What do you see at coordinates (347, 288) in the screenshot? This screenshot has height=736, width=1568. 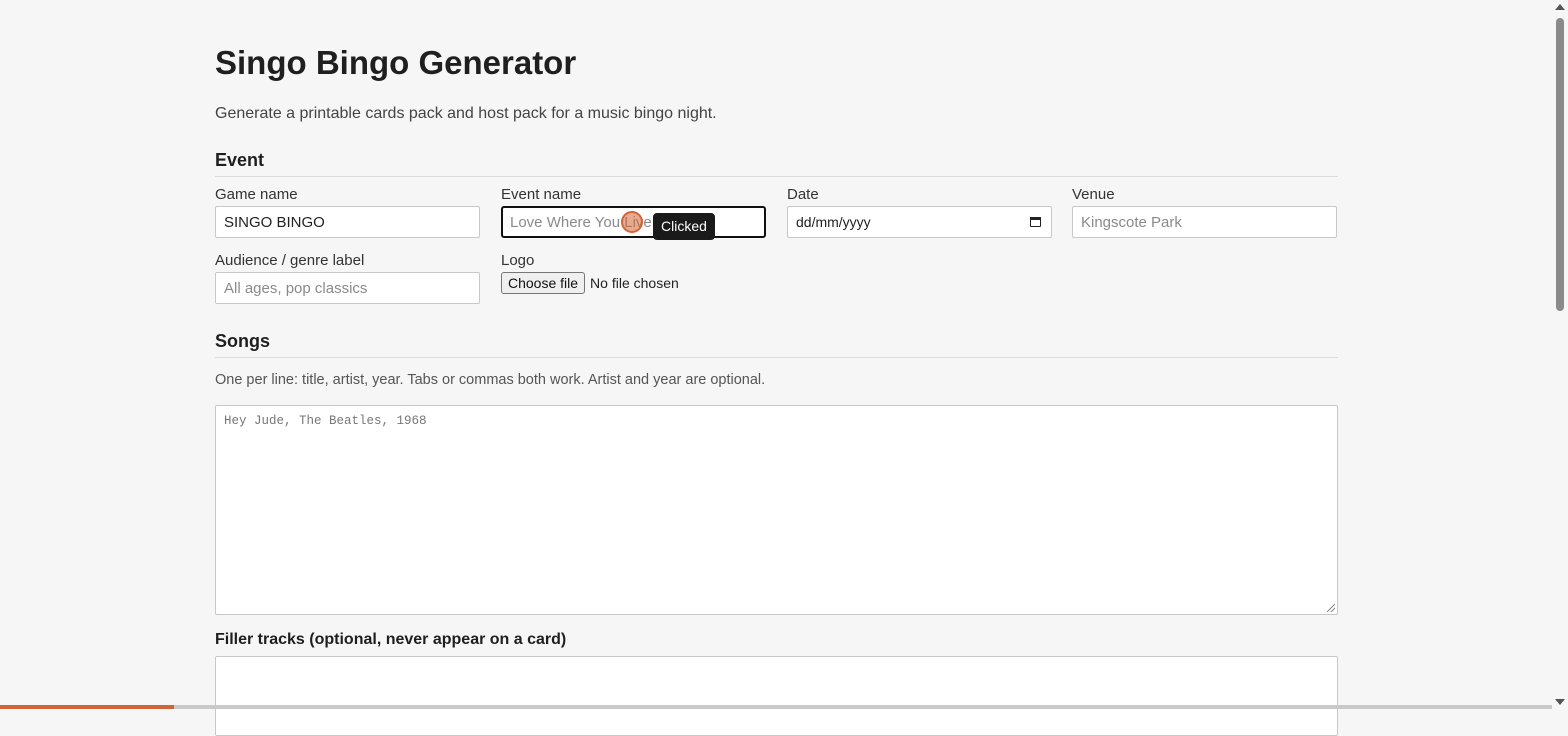 I see `audience-input` at bounding box center [347, 288].